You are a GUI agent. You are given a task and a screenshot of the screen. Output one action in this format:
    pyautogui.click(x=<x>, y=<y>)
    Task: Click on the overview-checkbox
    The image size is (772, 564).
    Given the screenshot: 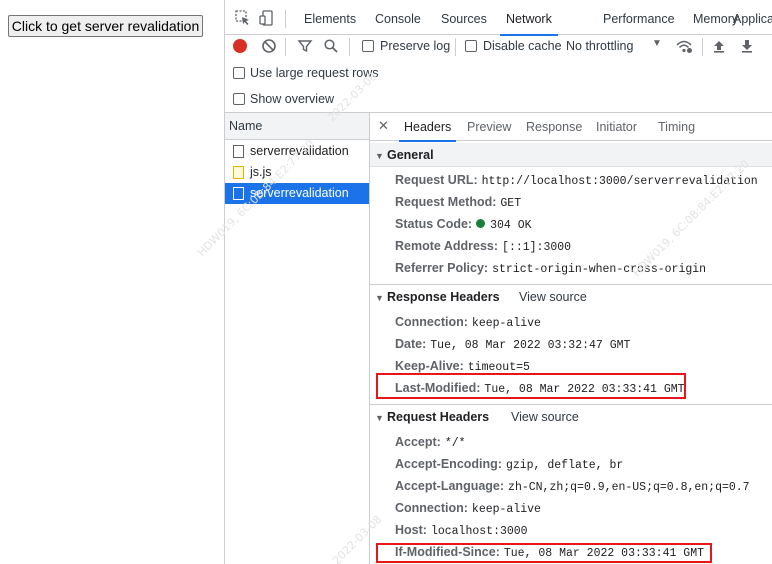 What is the action you would take?
    pyautogui.click(x=239, y=99)
    